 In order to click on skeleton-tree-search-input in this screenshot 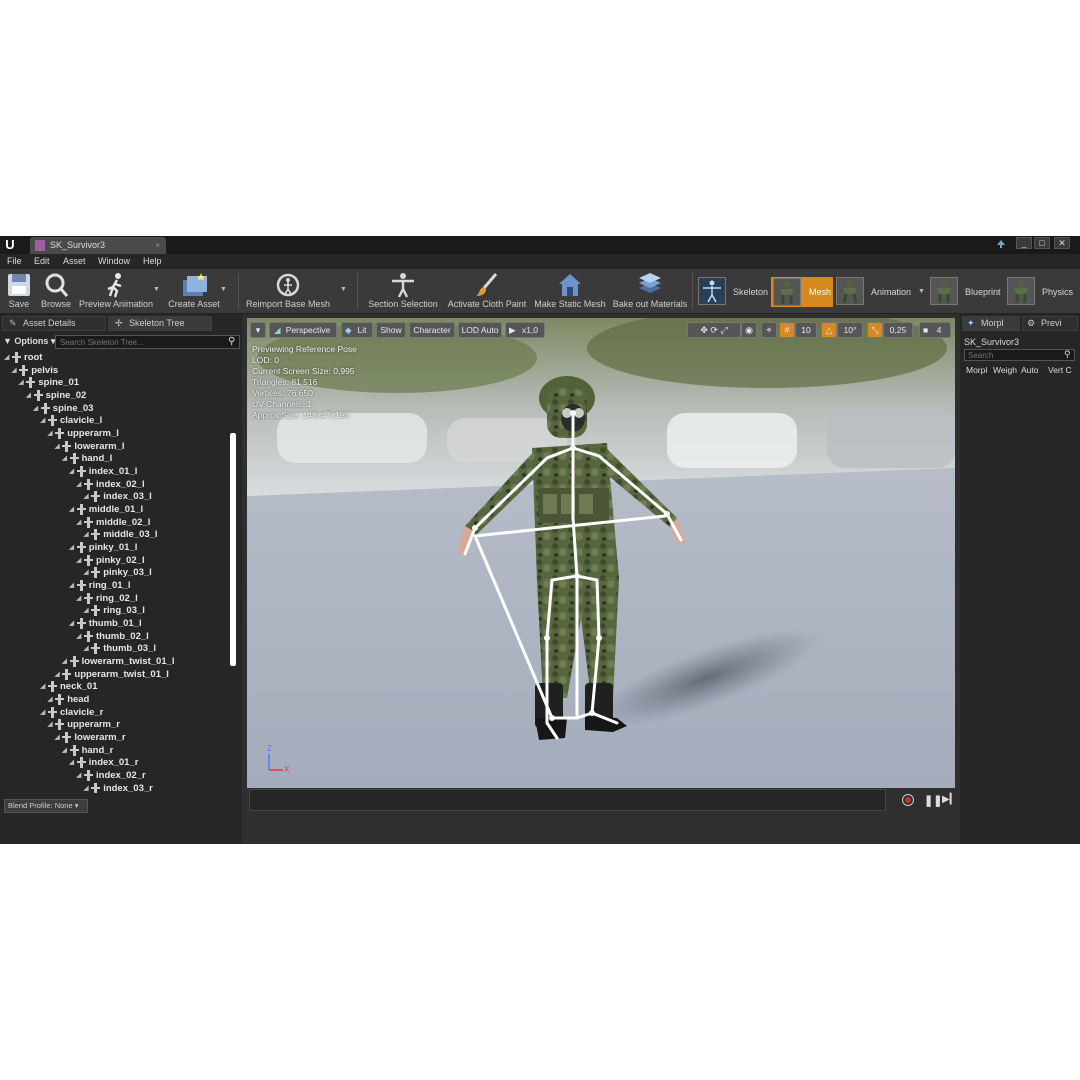, I will do `click(147, 342)`.